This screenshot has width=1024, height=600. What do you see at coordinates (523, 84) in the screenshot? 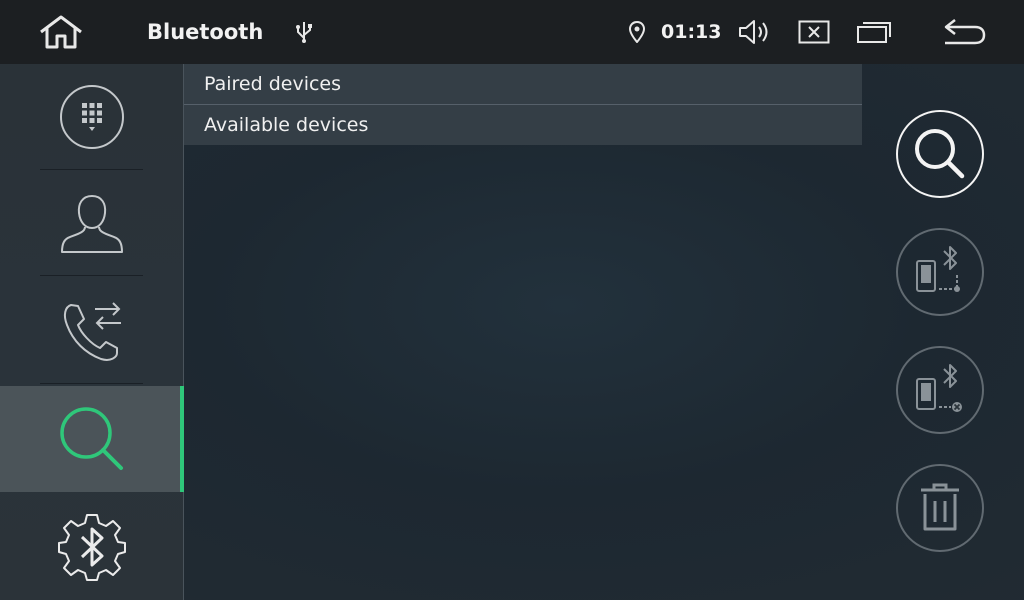
I see `list-item-paired-devices: Paired devices` at bounding box center [523, 84].